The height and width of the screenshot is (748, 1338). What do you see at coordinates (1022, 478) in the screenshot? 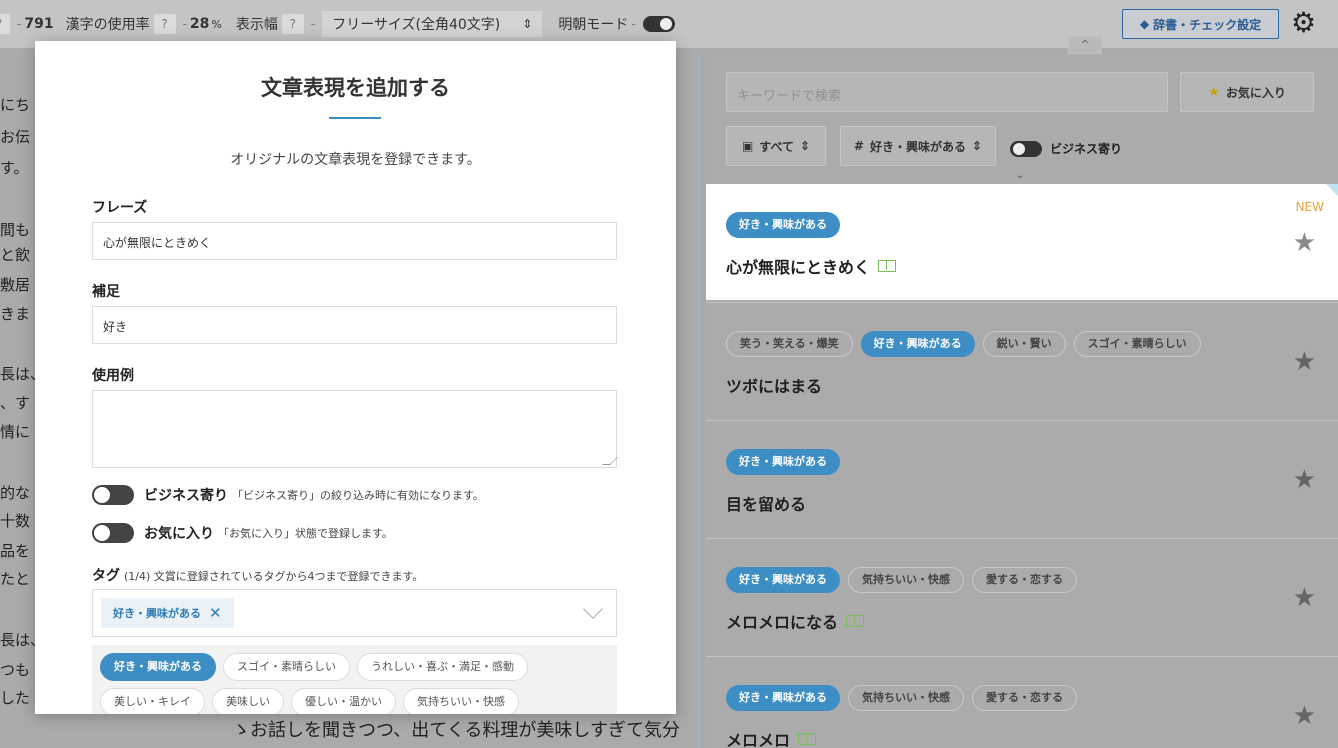
I see `expression-card: 好き・興味がある 目を留める ★` at bounding box center [1022, 478].